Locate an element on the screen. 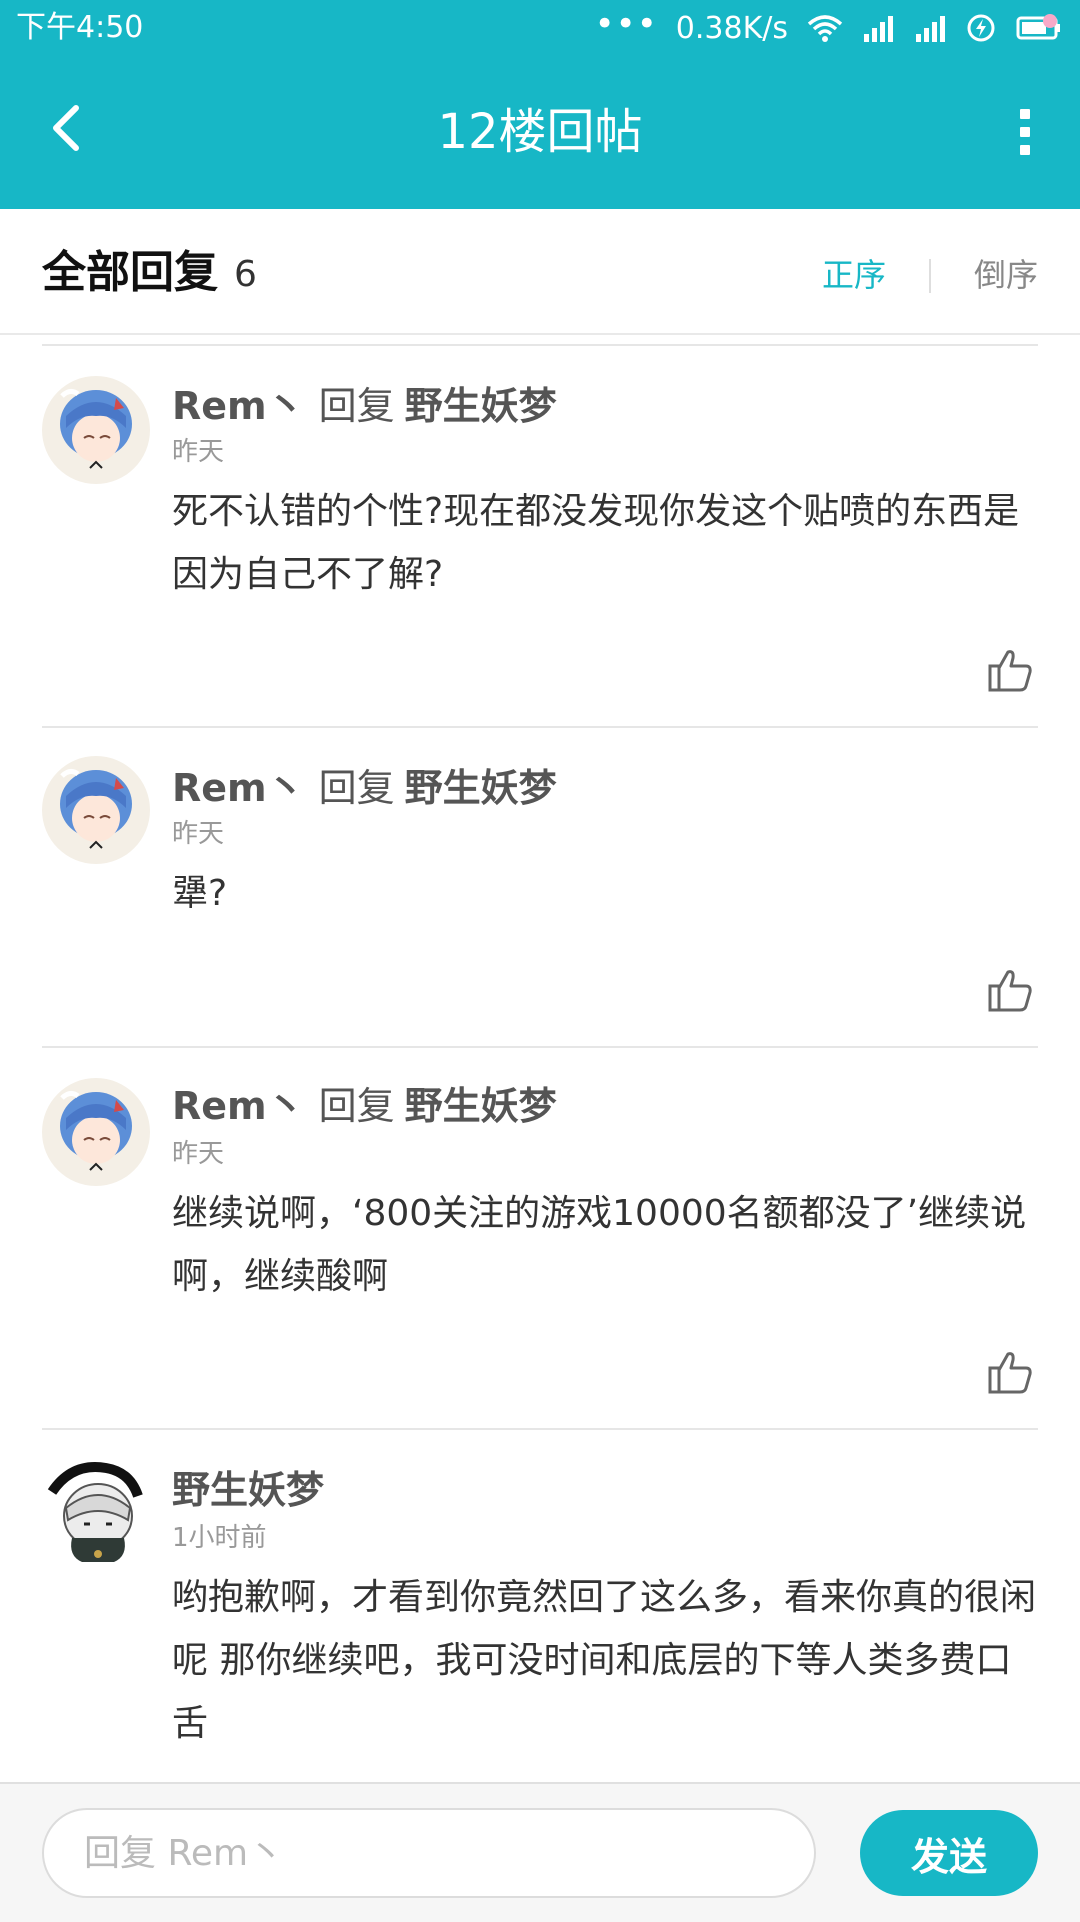 This screenshot has height=1922, width=1080. replies-title: 全部回复 is located at coordinates (130, 272).